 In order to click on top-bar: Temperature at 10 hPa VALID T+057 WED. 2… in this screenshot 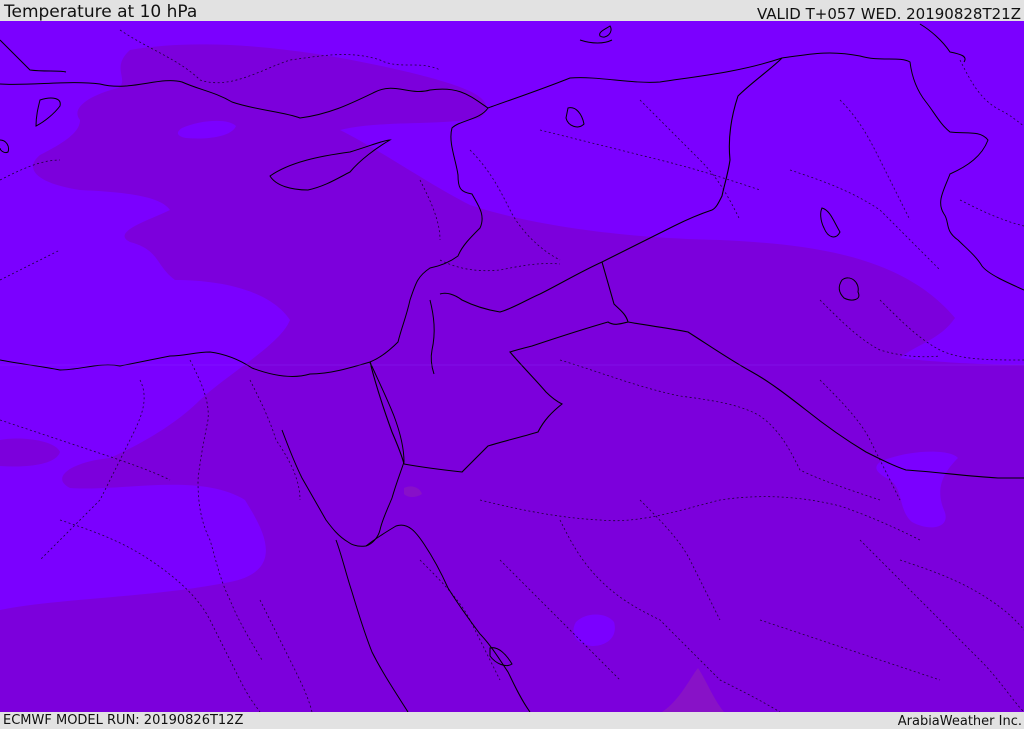, I will do `click(512, 11)`.